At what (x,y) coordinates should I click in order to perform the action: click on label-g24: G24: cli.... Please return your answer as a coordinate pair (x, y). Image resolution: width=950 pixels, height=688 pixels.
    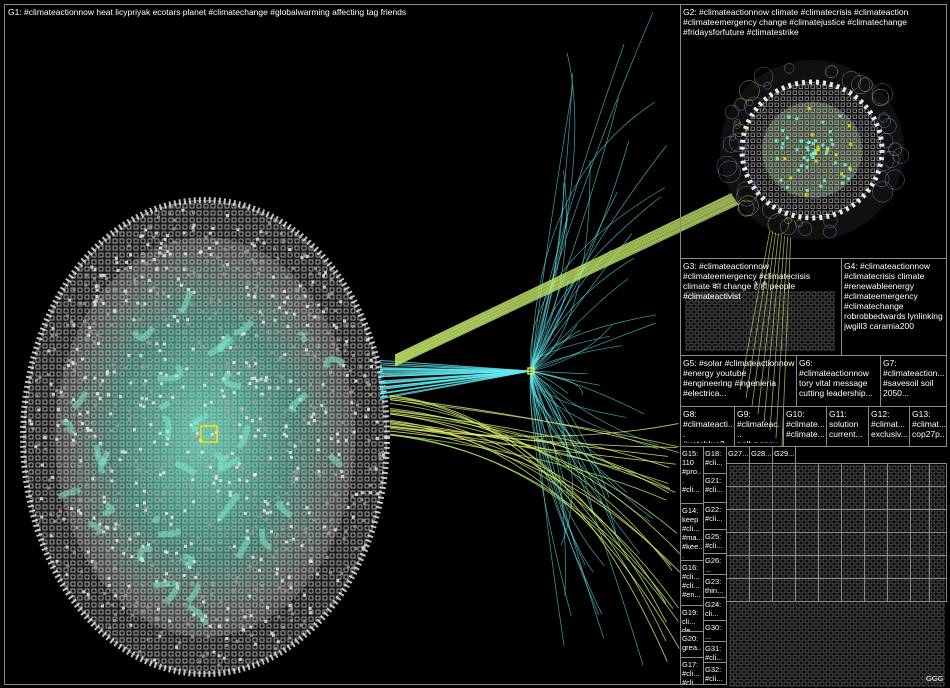
    Looking at the image, I should click on (714, 609).